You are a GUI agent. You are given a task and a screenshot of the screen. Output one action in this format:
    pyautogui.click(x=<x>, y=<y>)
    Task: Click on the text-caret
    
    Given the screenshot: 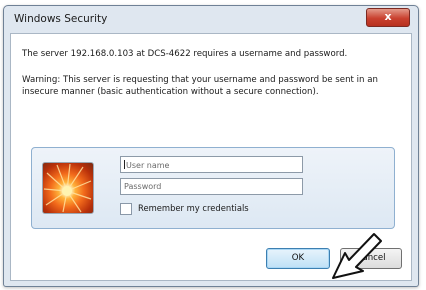 What is the action you would take?
    pyautogui.click(x=124, y=164)
    